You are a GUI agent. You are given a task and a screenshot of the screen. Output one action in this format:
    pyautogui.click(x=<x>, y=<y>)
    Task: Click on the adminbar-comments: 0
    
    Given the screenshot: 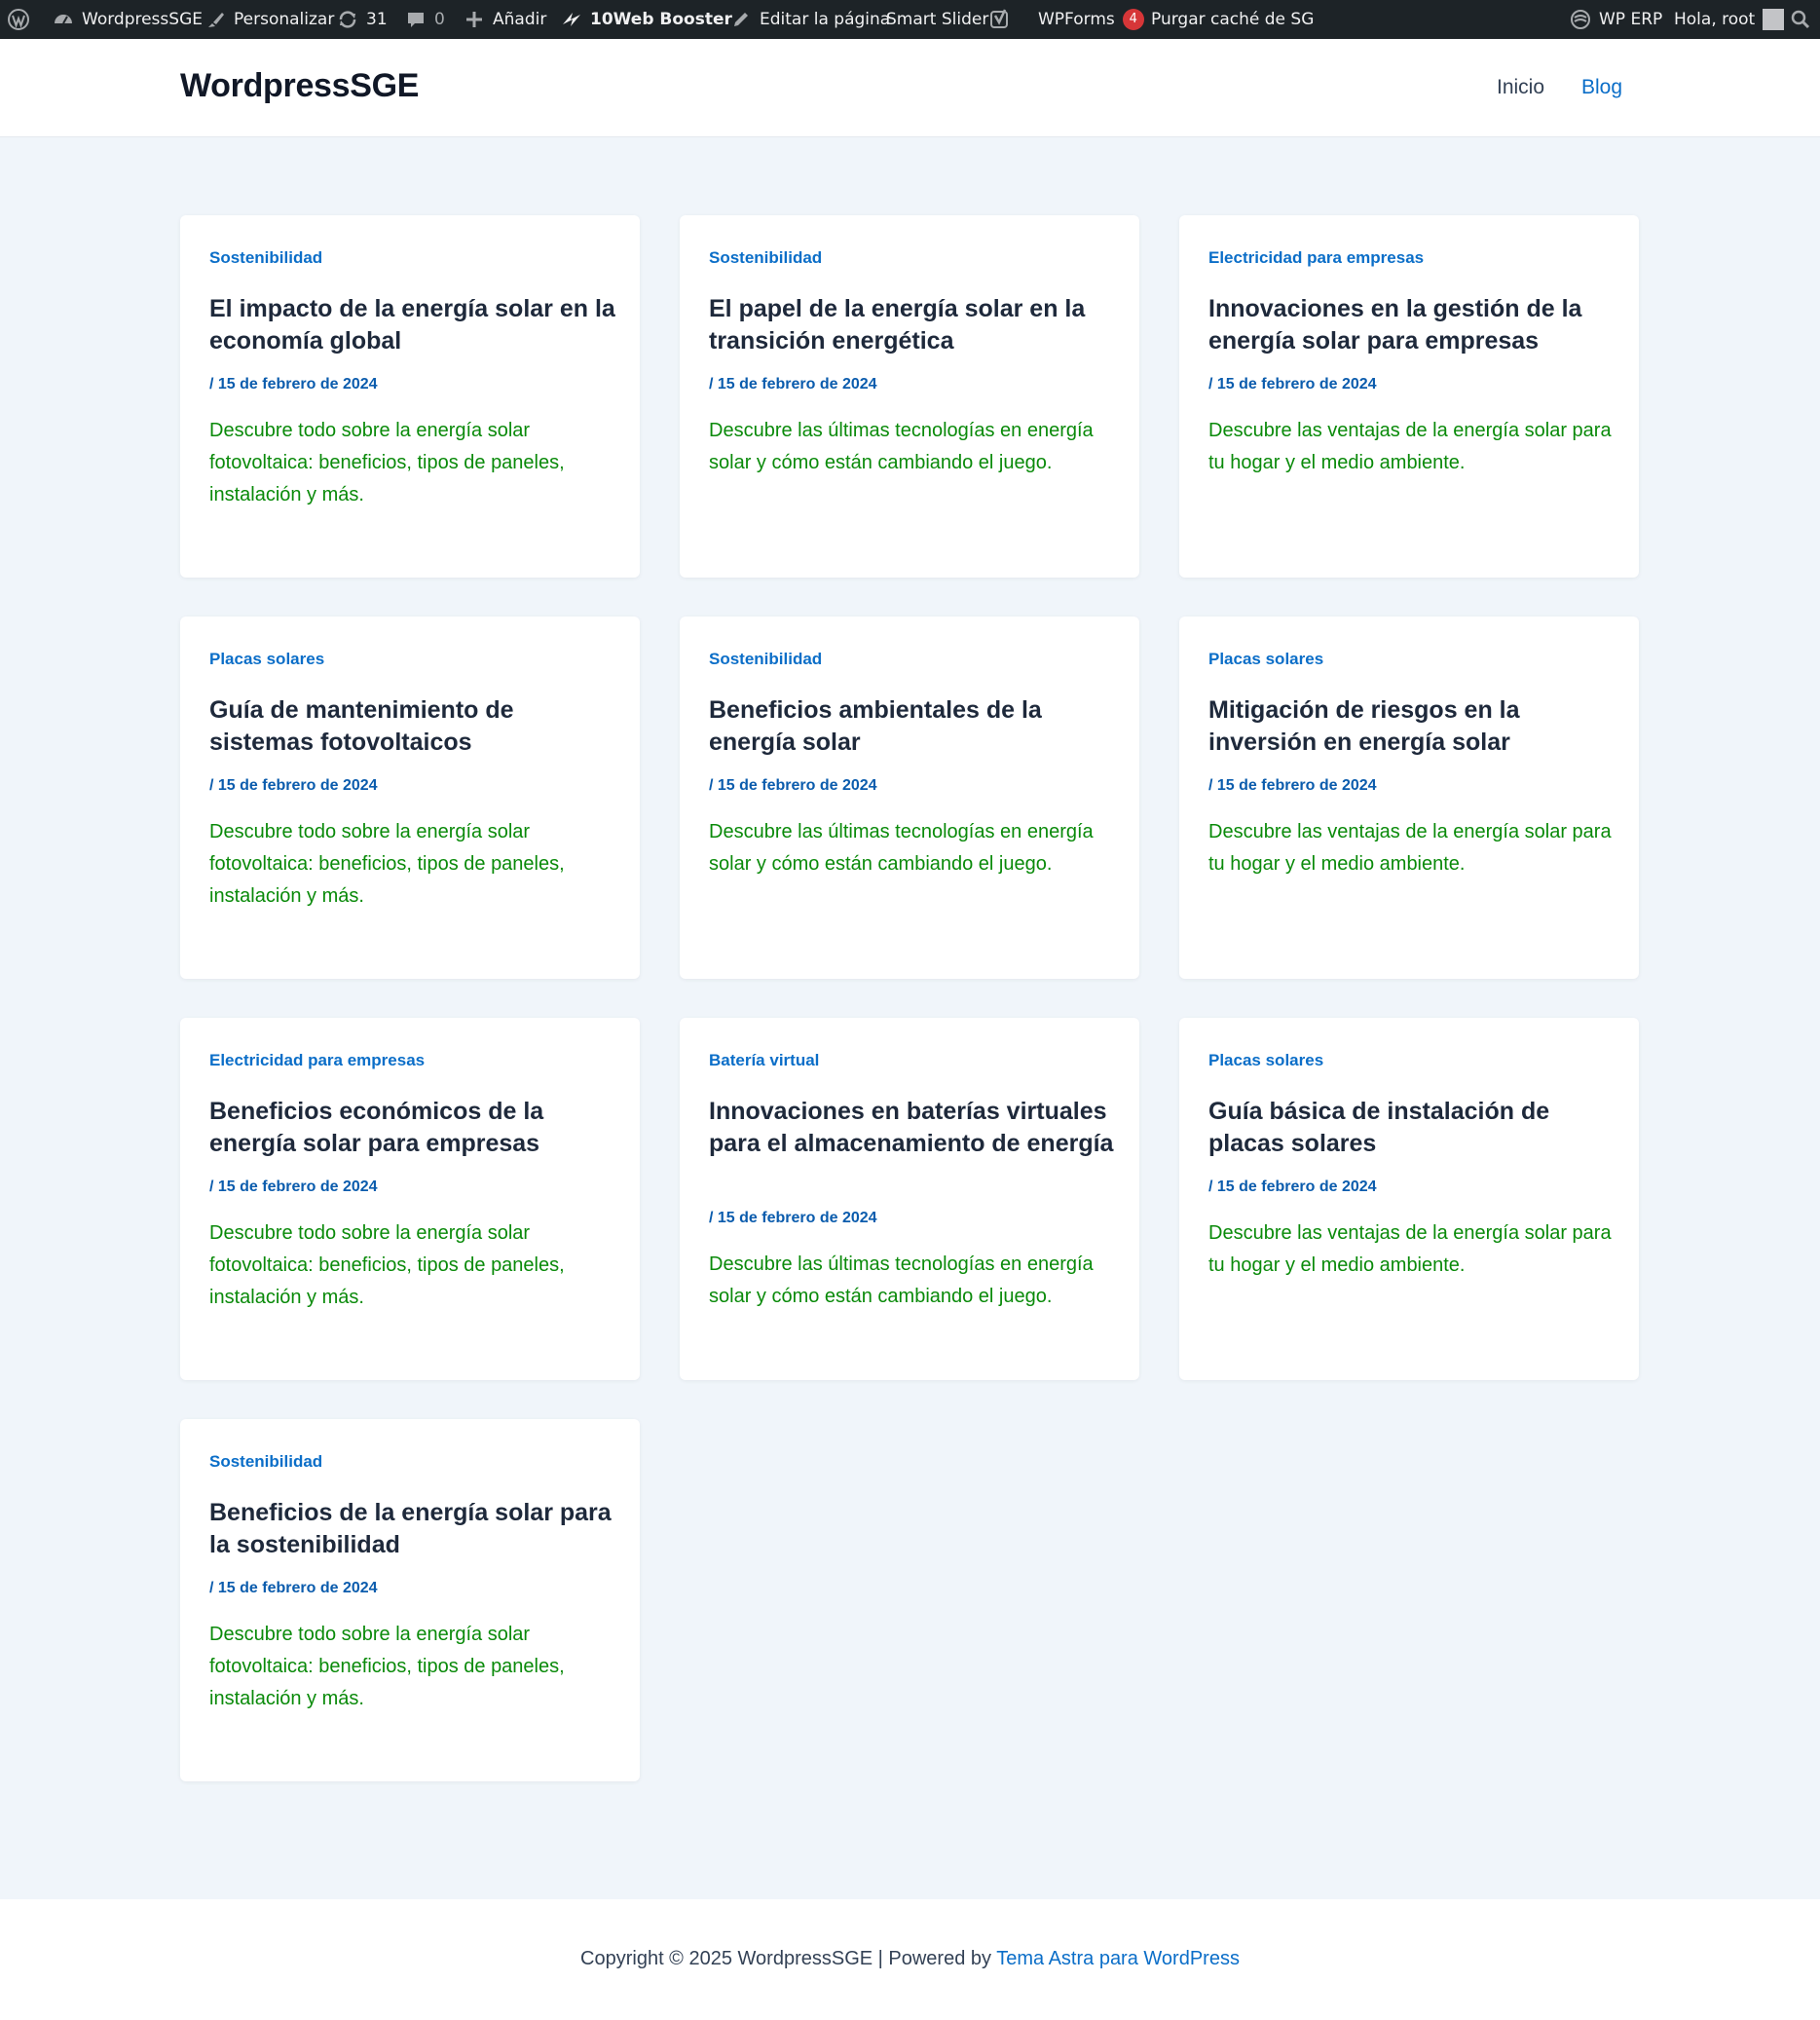 What is the action you would take?
    pyautogui.click(x=425, y=19)
    